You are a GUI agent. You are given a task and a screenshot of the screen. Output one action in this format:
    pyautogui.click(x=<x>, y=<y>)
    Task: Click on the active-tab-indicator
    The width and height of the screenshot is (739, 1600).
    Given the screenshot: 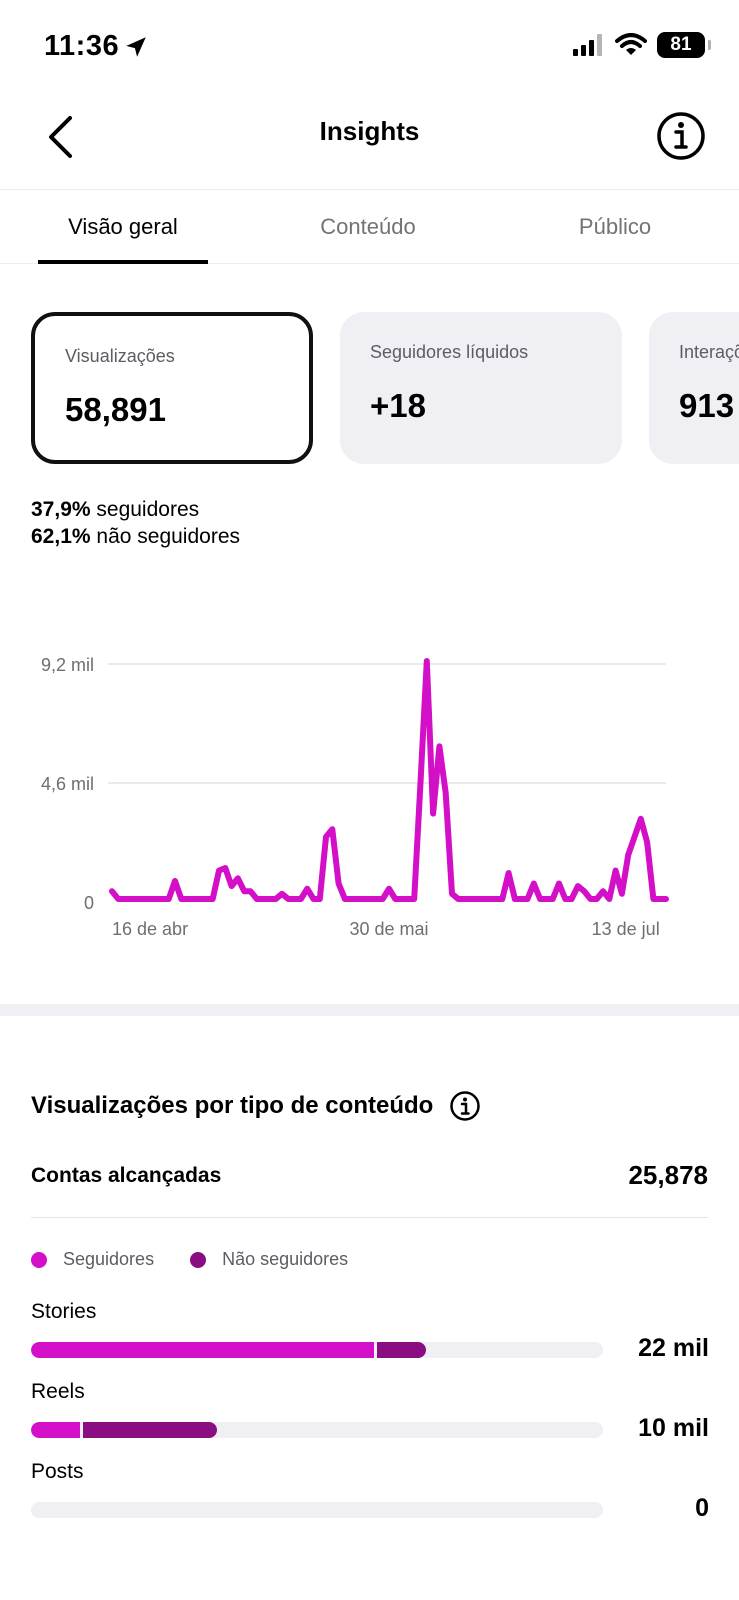 What is the action you would take?
    pyautogui.click(x=123, y=262)
    